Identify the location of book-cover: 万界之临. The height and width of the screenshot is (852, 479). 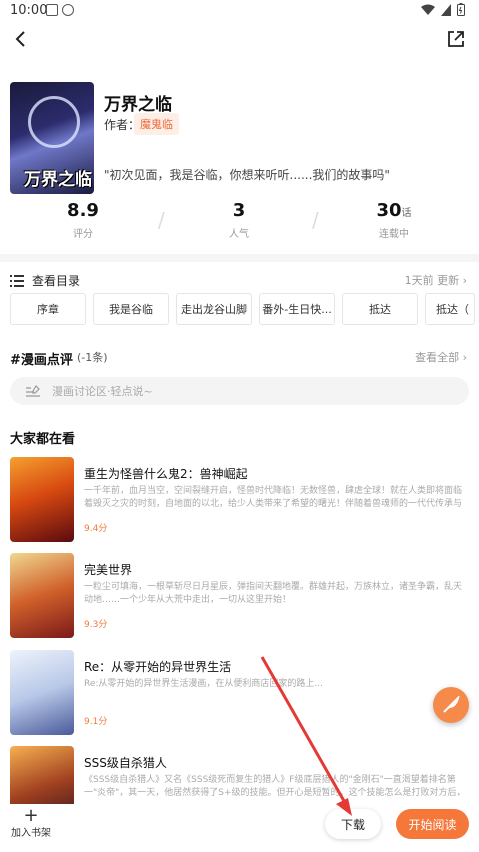
(52, 138).